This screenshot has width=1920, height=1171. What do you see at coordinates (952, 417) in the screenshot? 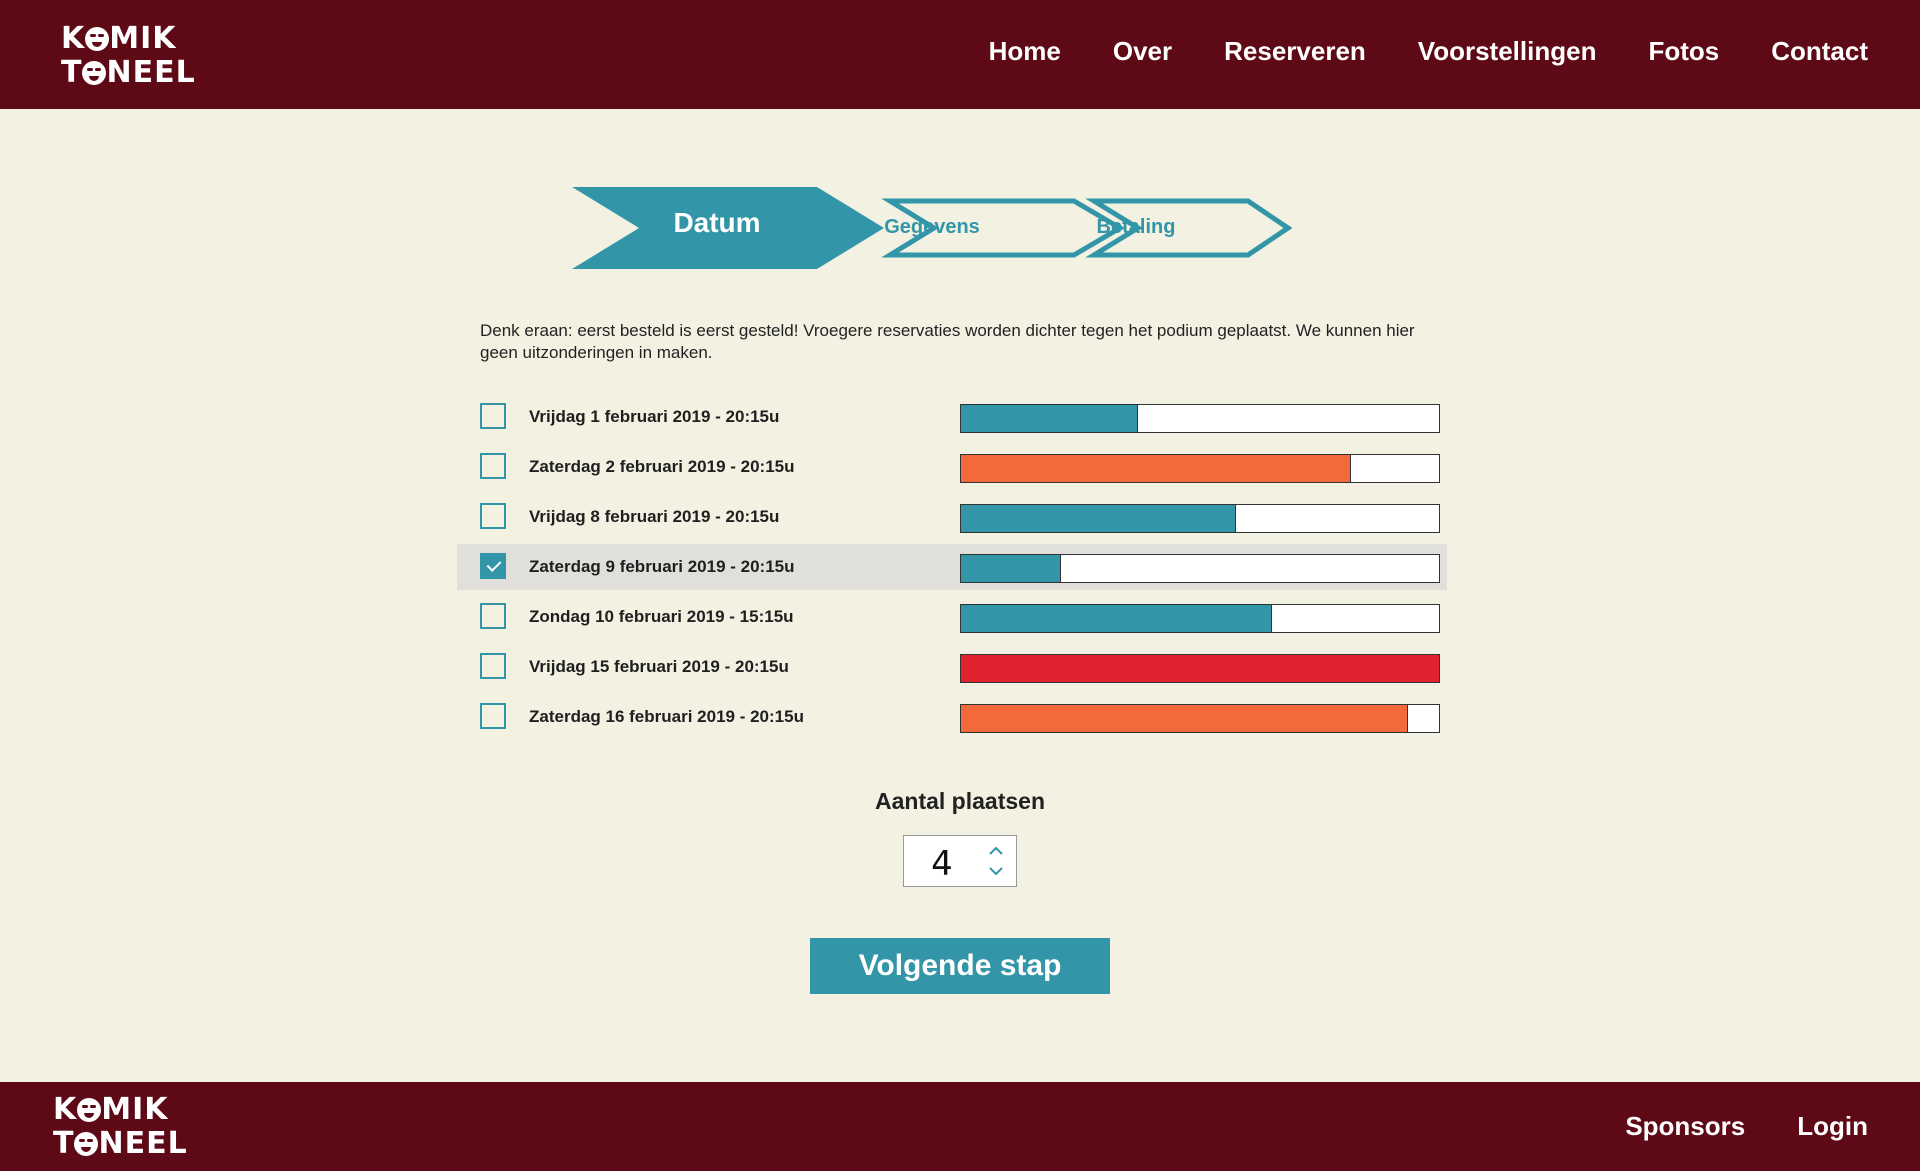
I see `date-option-row: Vrijdag 1 februari 2019 - 20:15u` at bounding box center [952, 417].